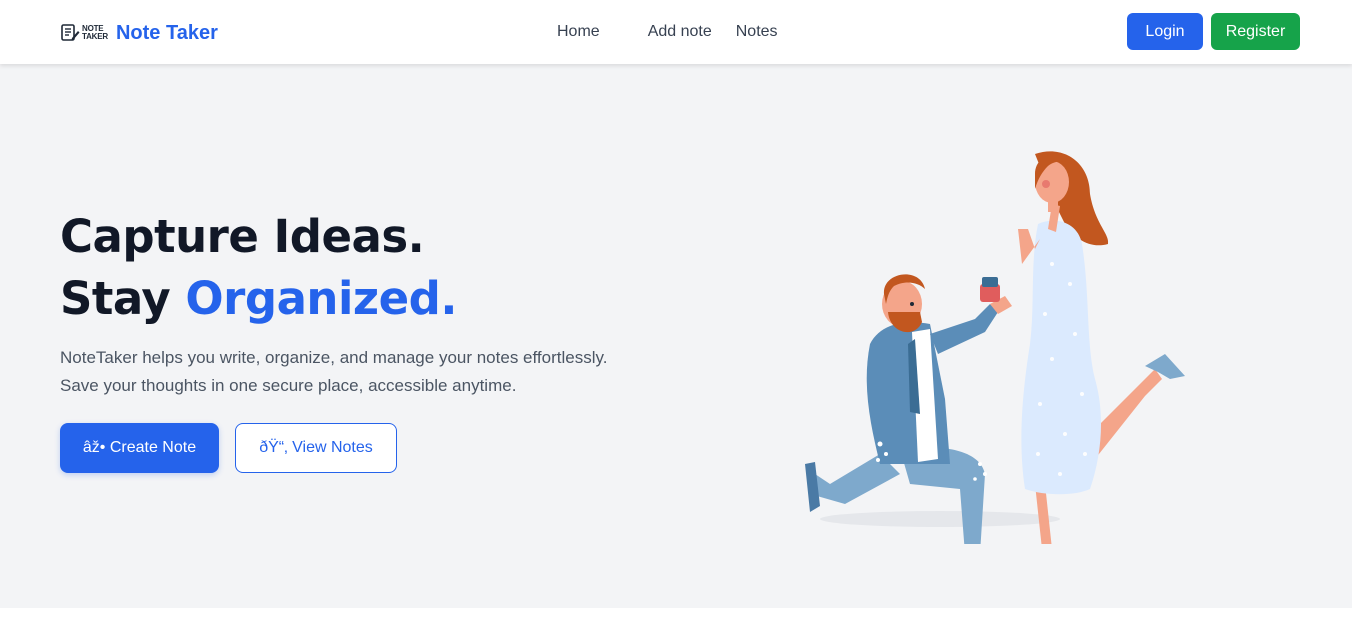 The width and height of the screenshot is (1352, 642). What do you see at coordinates (316, 448) in the screenshot?
I see `view-notes-button: ðŸ“‚ View Notes` at bounding box center [316, 448].